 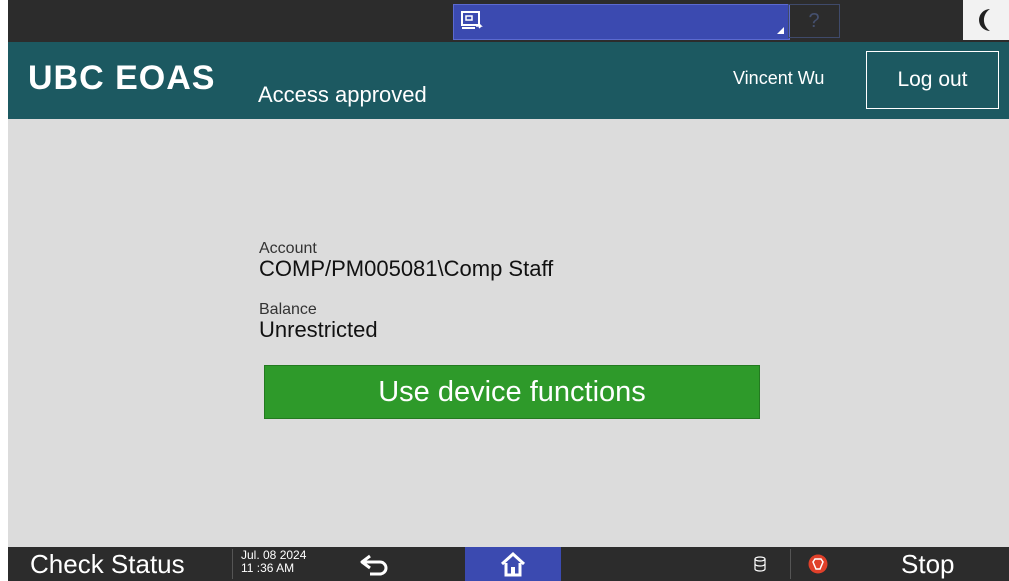 I want to click on system-bar: ?, so click(x=508, y=21).